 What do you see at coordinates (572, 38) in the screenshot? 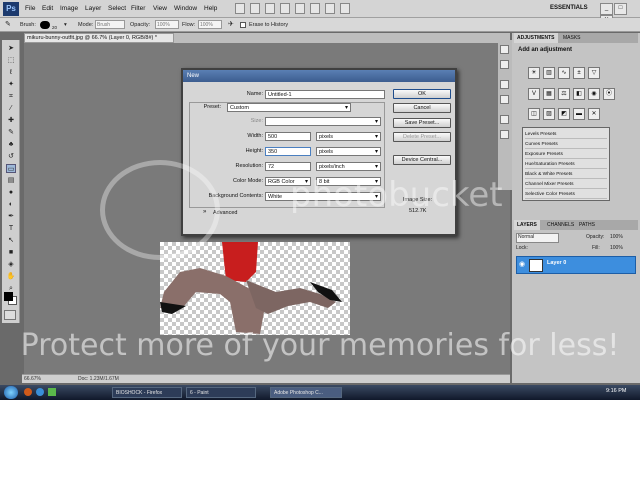
I see `tab-masks: MASKS` at bounding box center [572, 38].